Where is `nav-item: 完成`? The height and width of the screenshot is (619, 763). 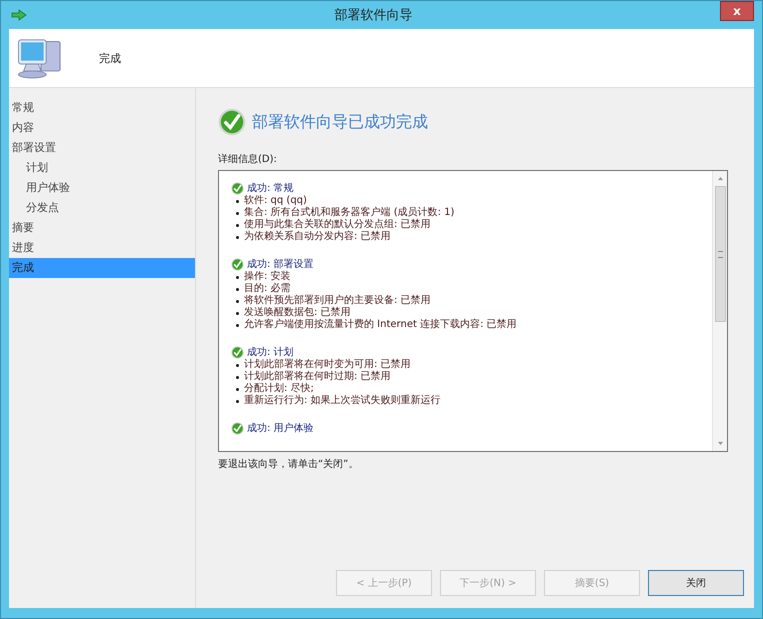 nav-item: 完成 is located at coordinates (102, 268).